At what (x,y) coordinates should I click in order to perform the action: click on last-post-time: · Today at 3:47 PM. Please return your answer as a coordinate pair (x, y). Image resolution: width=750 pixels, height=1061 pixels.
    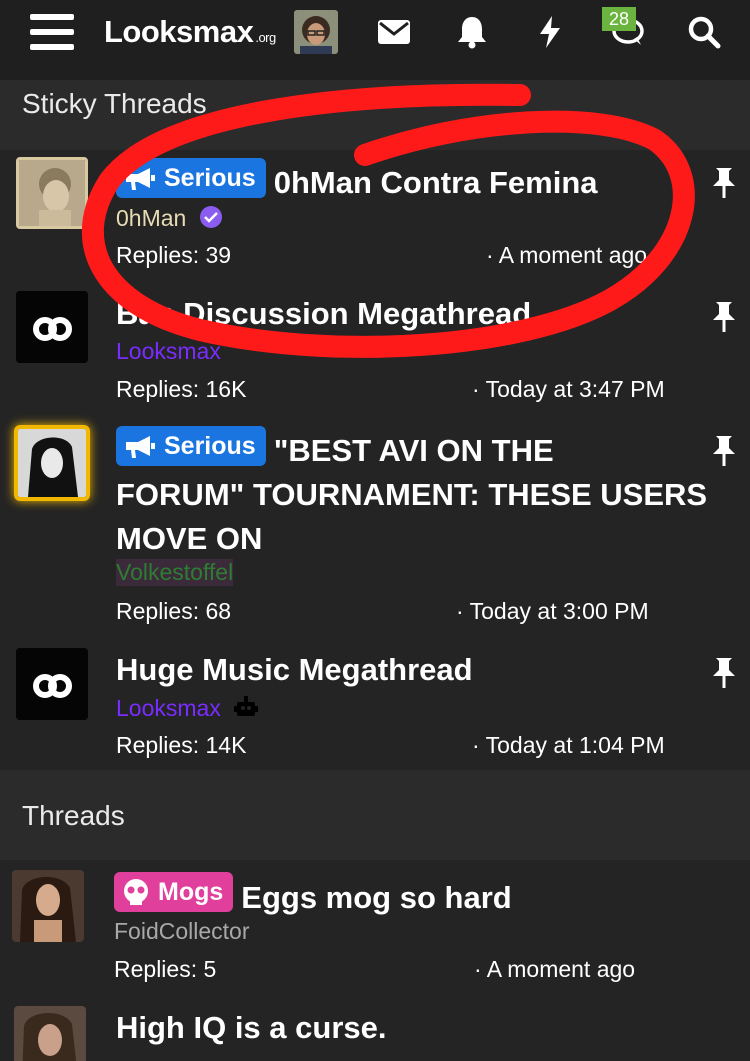
    Looking at the image, I should click on (568, 389).